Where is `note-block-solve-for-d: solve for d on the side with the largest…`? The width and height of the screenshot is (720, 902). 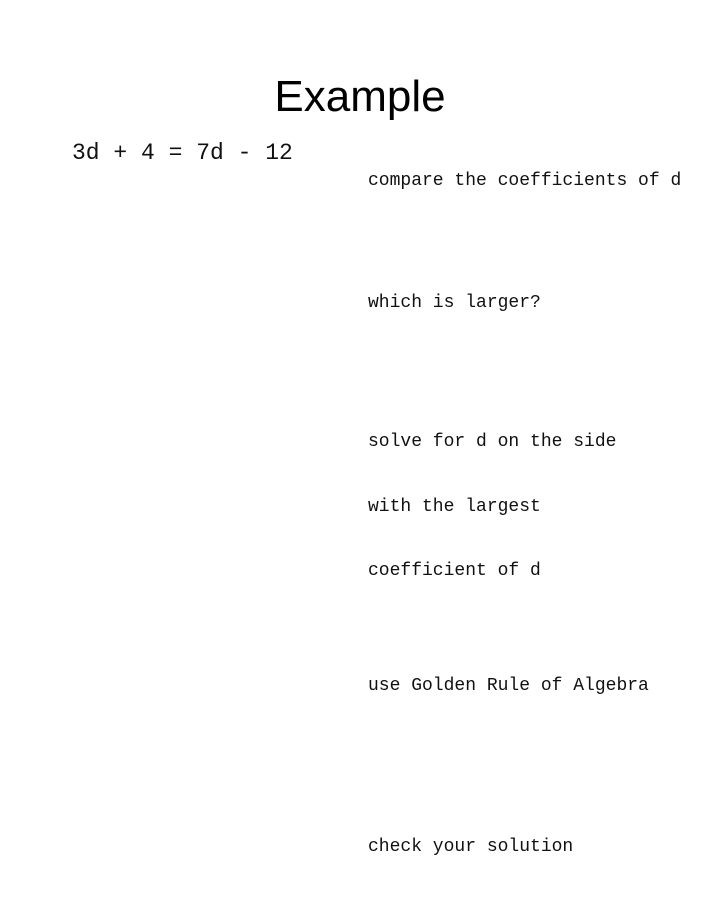
note-block-solve-for-d: solve for d on the side with the largest… is located at coordinates (533, 507).